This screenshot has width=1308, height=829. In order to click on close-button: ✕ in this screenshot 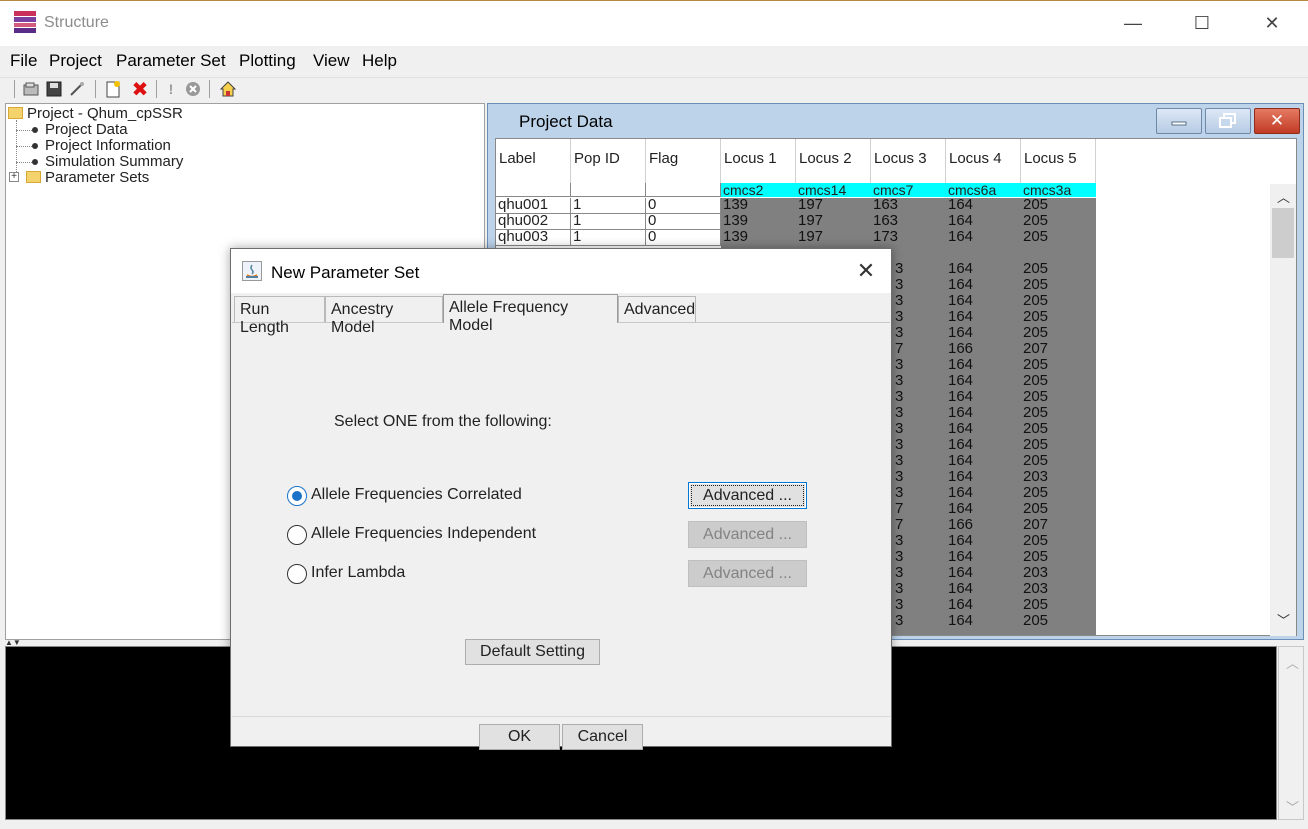, I will do `click(1272, 23)`.